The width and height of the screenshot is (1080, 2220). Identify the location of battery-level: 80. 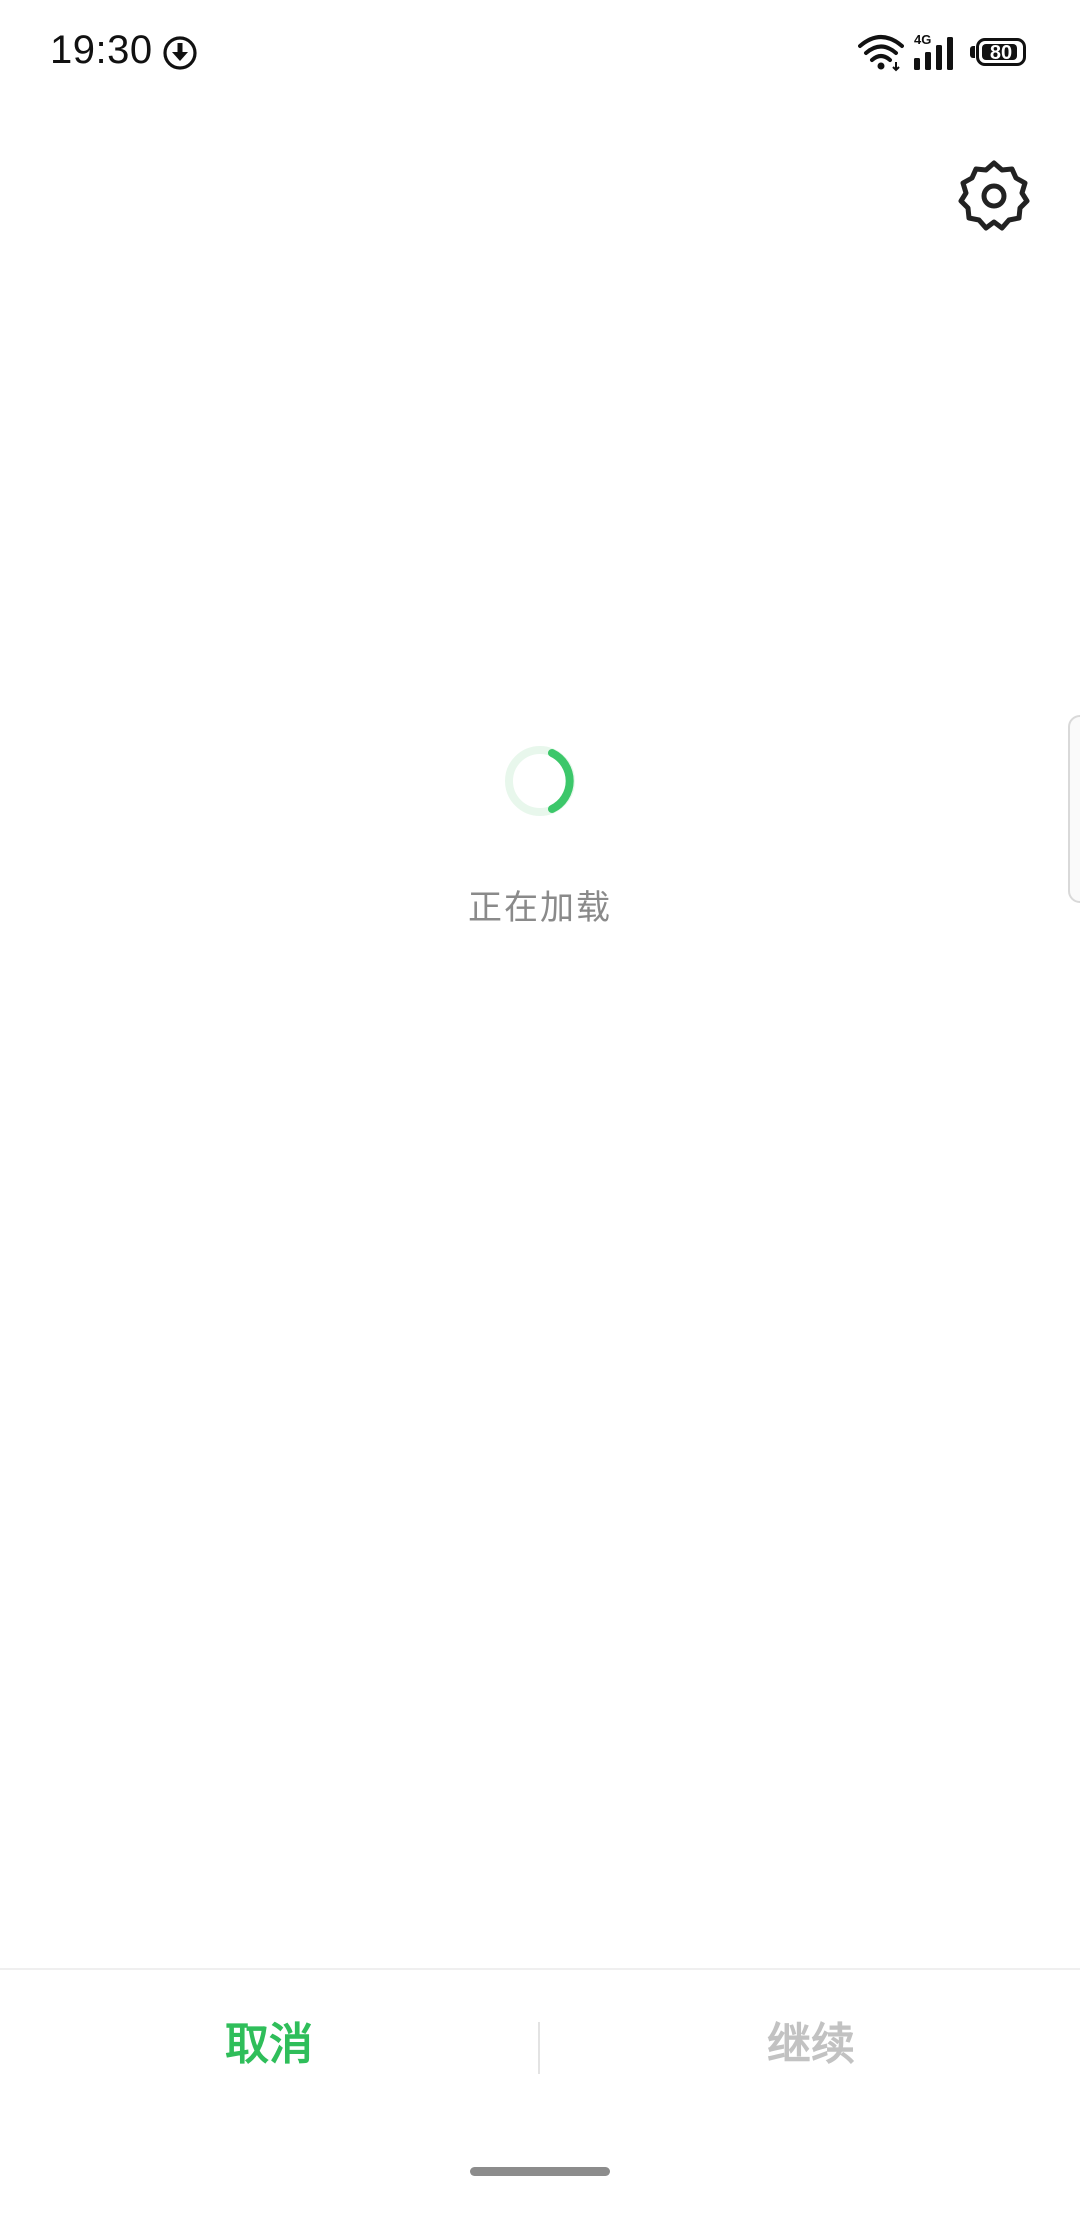
(1001, 53).